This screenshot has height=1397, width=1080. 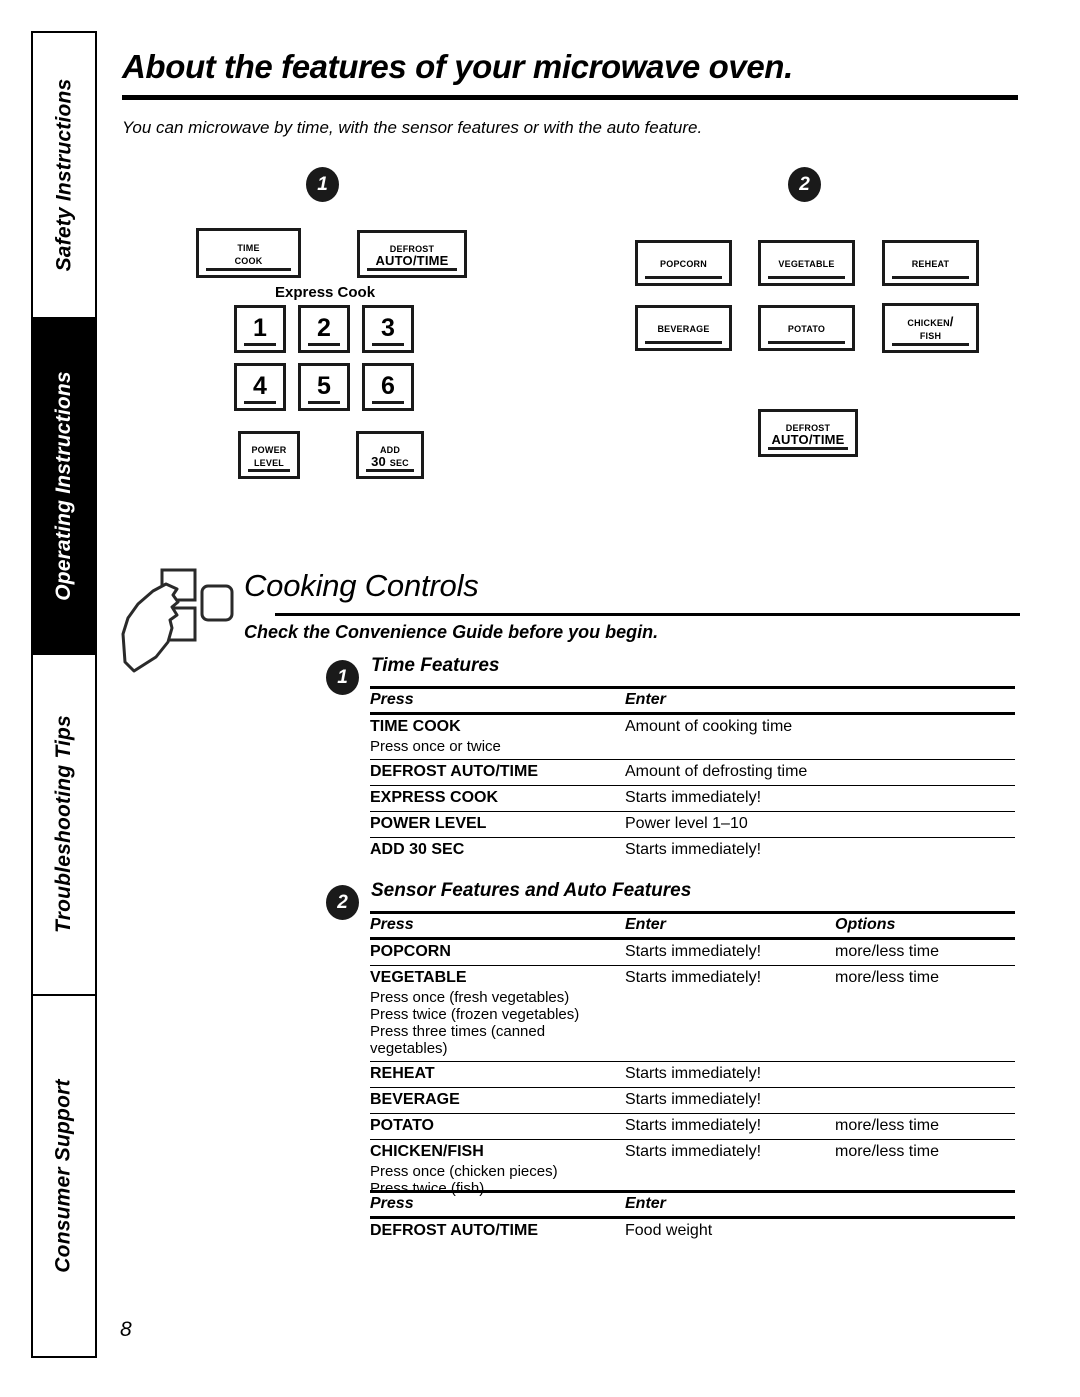 What do you see at coordinates (570, 97) in the screenshot?
I see `title-divider` at bounding box center [570, 97].